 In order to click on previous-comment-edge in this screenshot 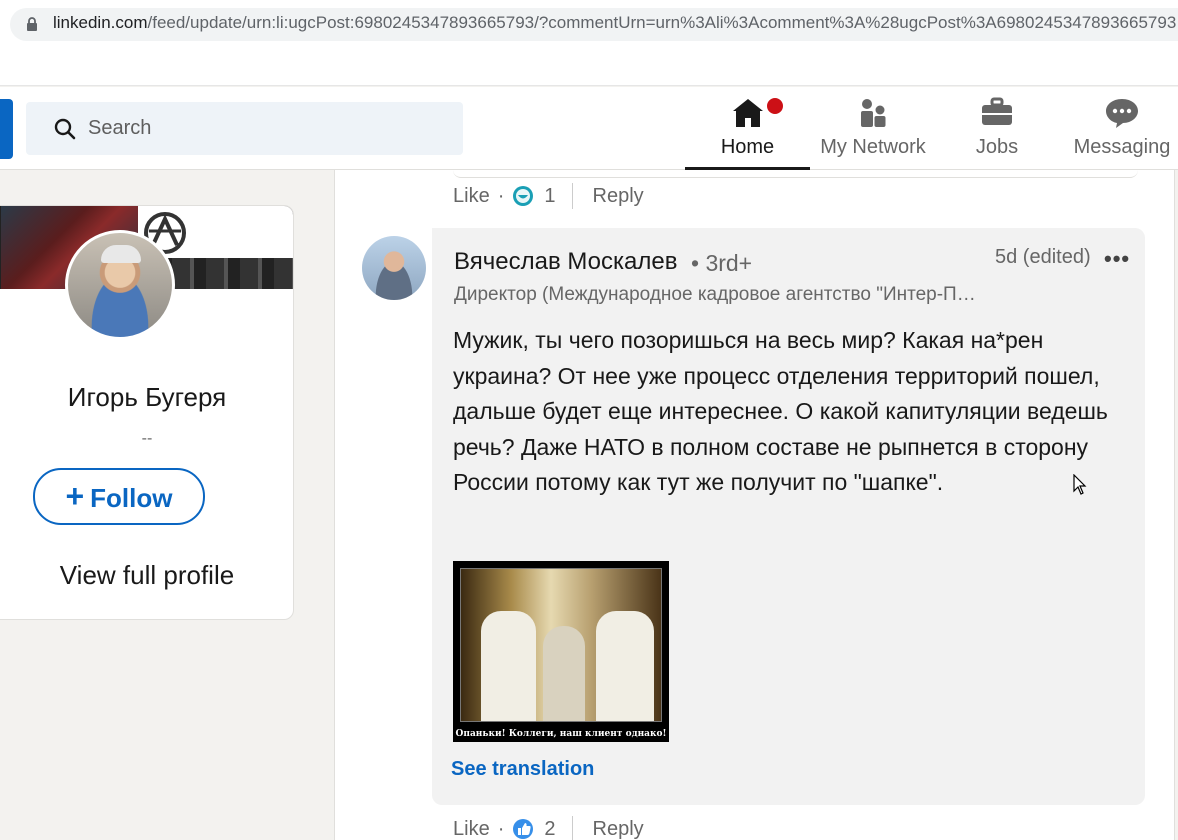, I will do `click(795, 174)`.